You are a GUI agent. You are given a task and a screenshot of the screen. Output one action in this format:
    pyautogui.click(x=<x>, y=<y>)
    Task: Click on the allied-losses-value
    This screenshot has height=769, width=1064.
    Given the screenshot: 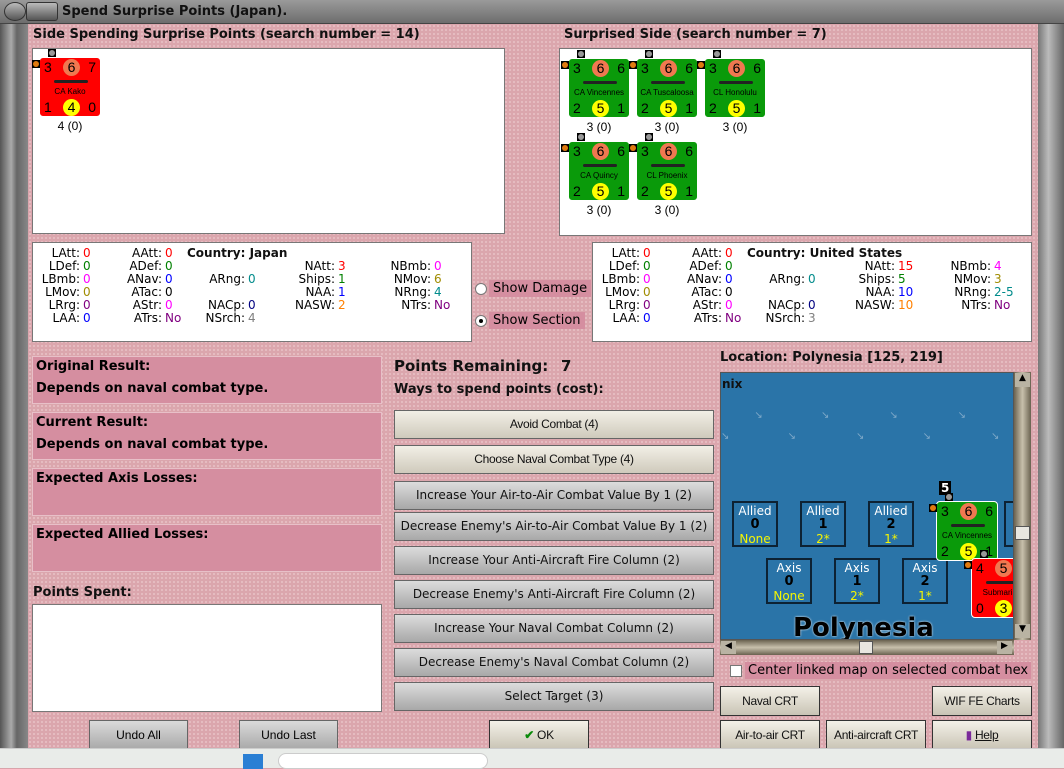 What is the action you would take?
    pyautogui.click(x=207, y=560)
    